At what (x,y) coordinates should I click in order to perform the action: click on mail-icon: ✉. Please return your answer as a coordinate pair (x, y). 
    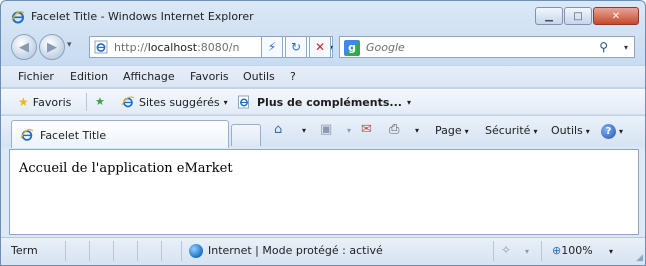
    Looking at the image, I should click on (366, 129).